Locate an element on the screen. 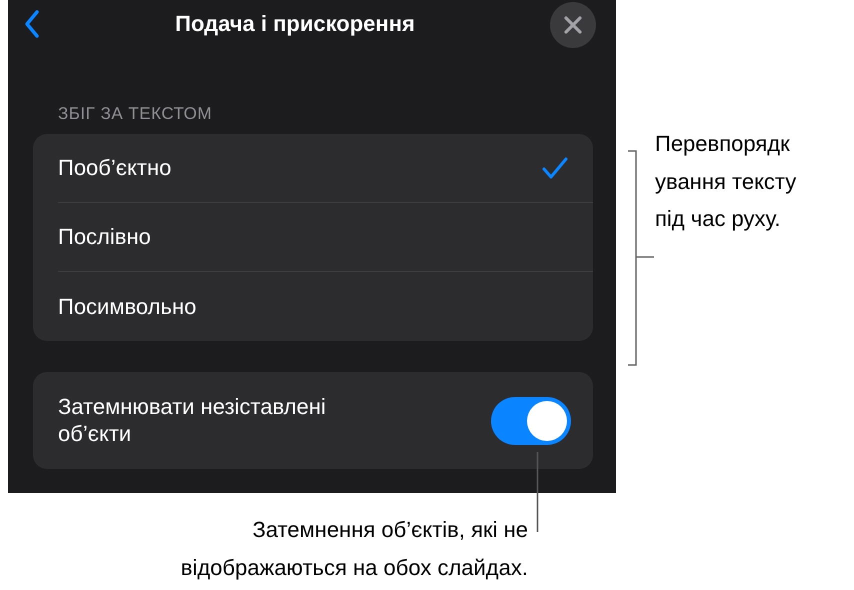 This screenshot has width=854, height=590. close-button is located at coordinates (573, 25).